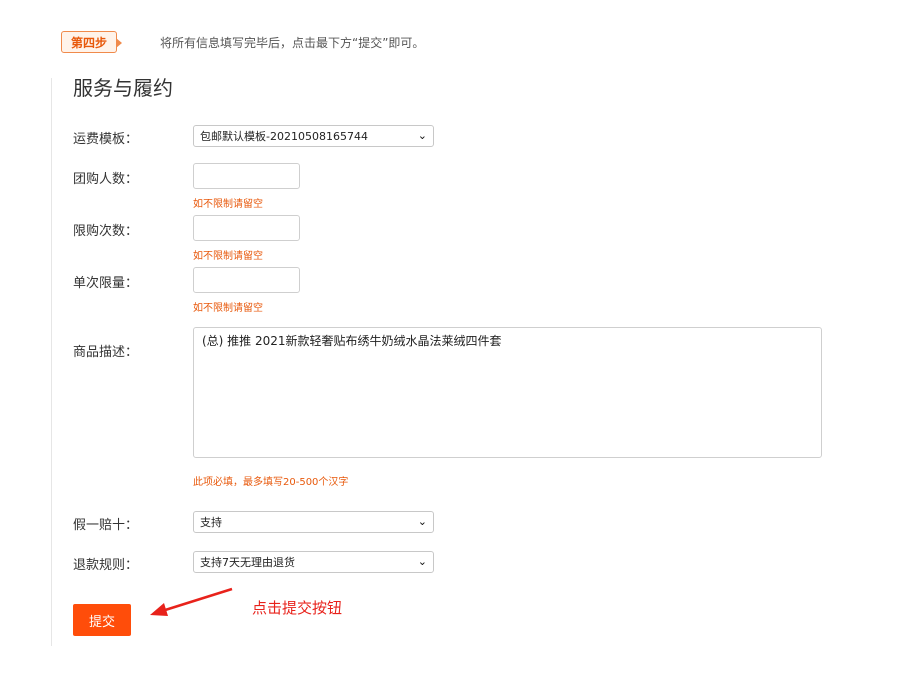 The image size is (900, 686). Describe the element at coordinates (211, 522) in the screenshot. I see `fake-compensation-value: 支持` at that location.